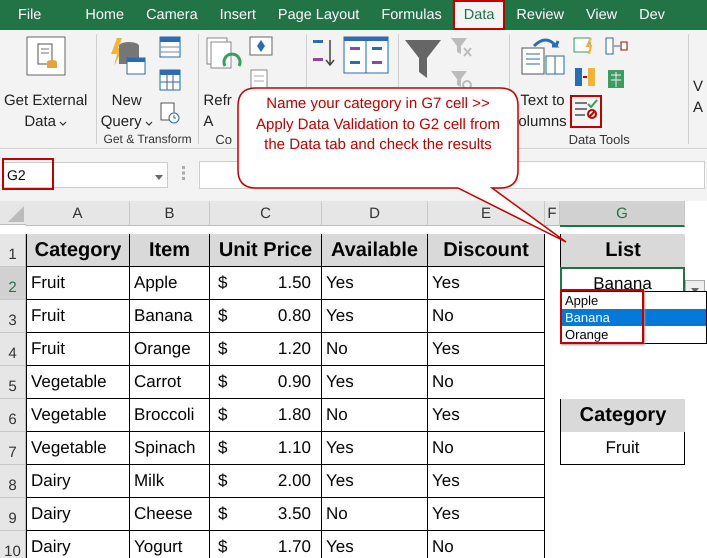 The width and height of the screenshot is (707, 558). I want to click on ribbon-tab: Formulas, so click(411, 15).